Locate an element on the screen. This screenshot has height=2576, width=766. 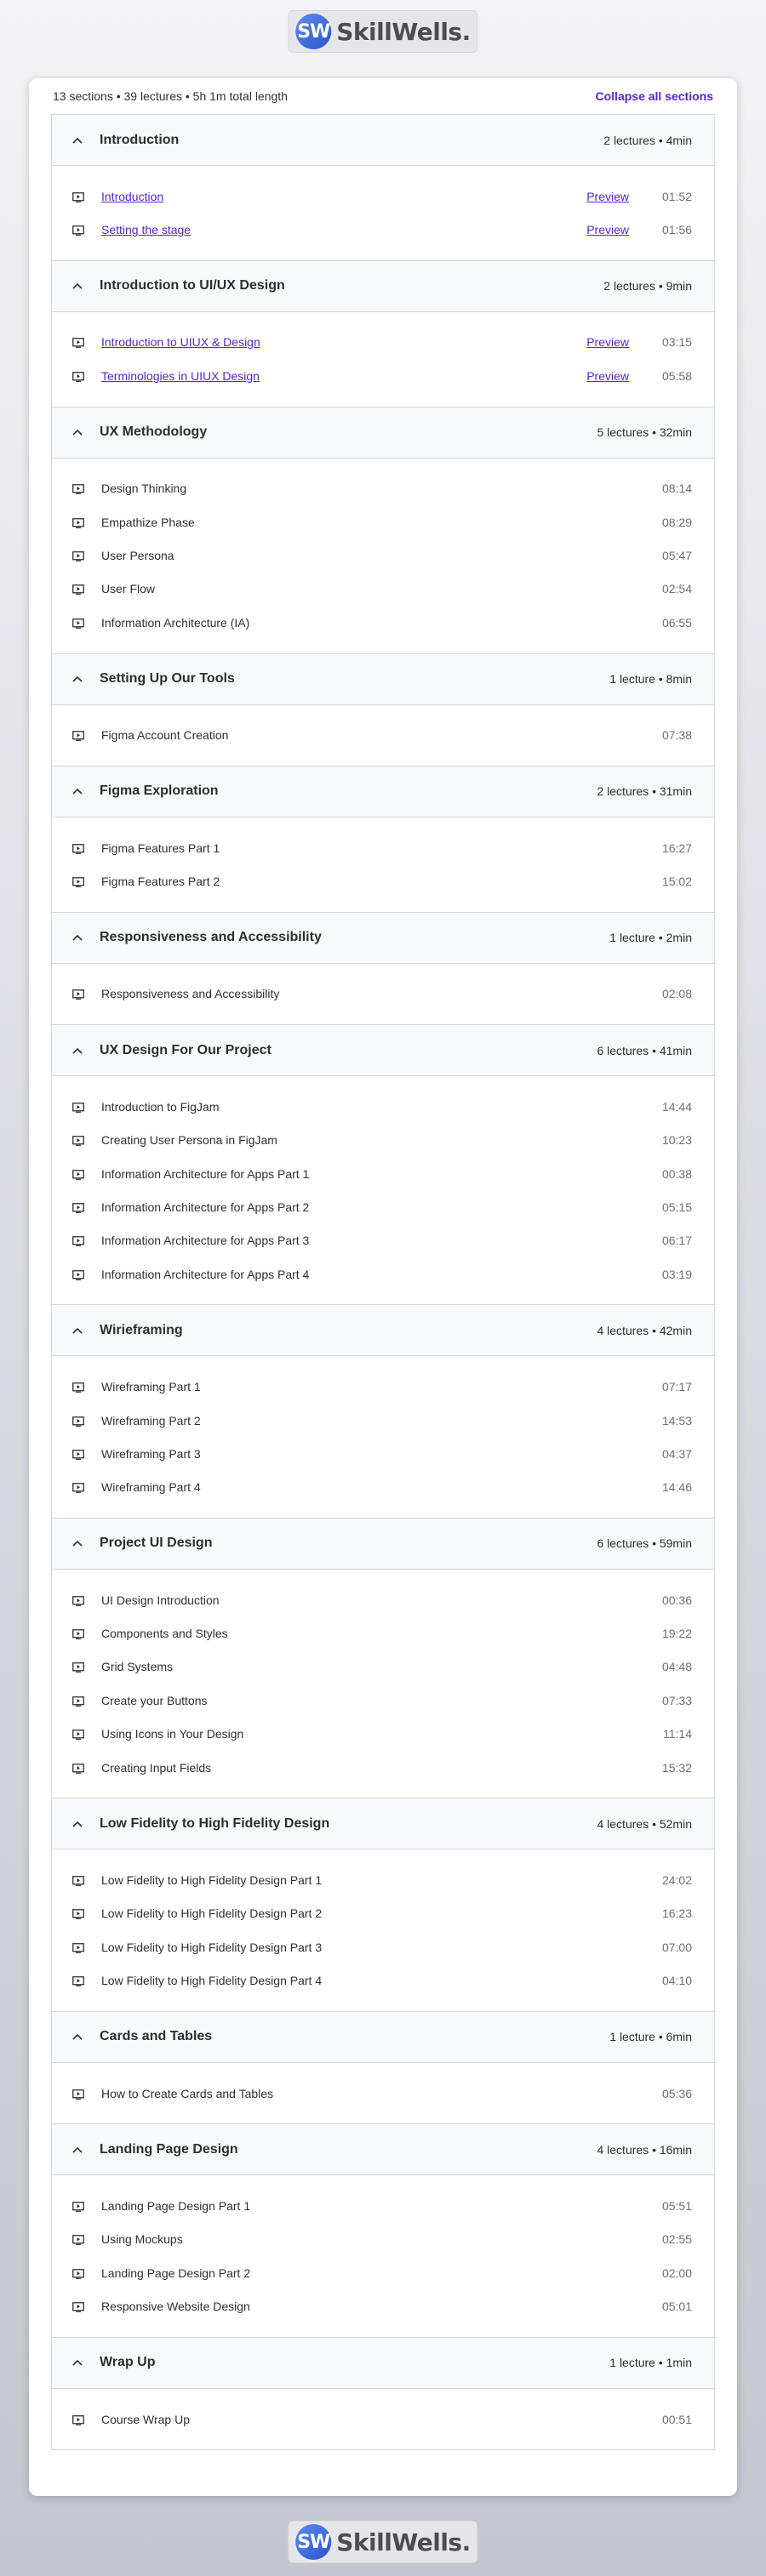
lecture-duration: 04:37 is located at coordinates (677, 1454).